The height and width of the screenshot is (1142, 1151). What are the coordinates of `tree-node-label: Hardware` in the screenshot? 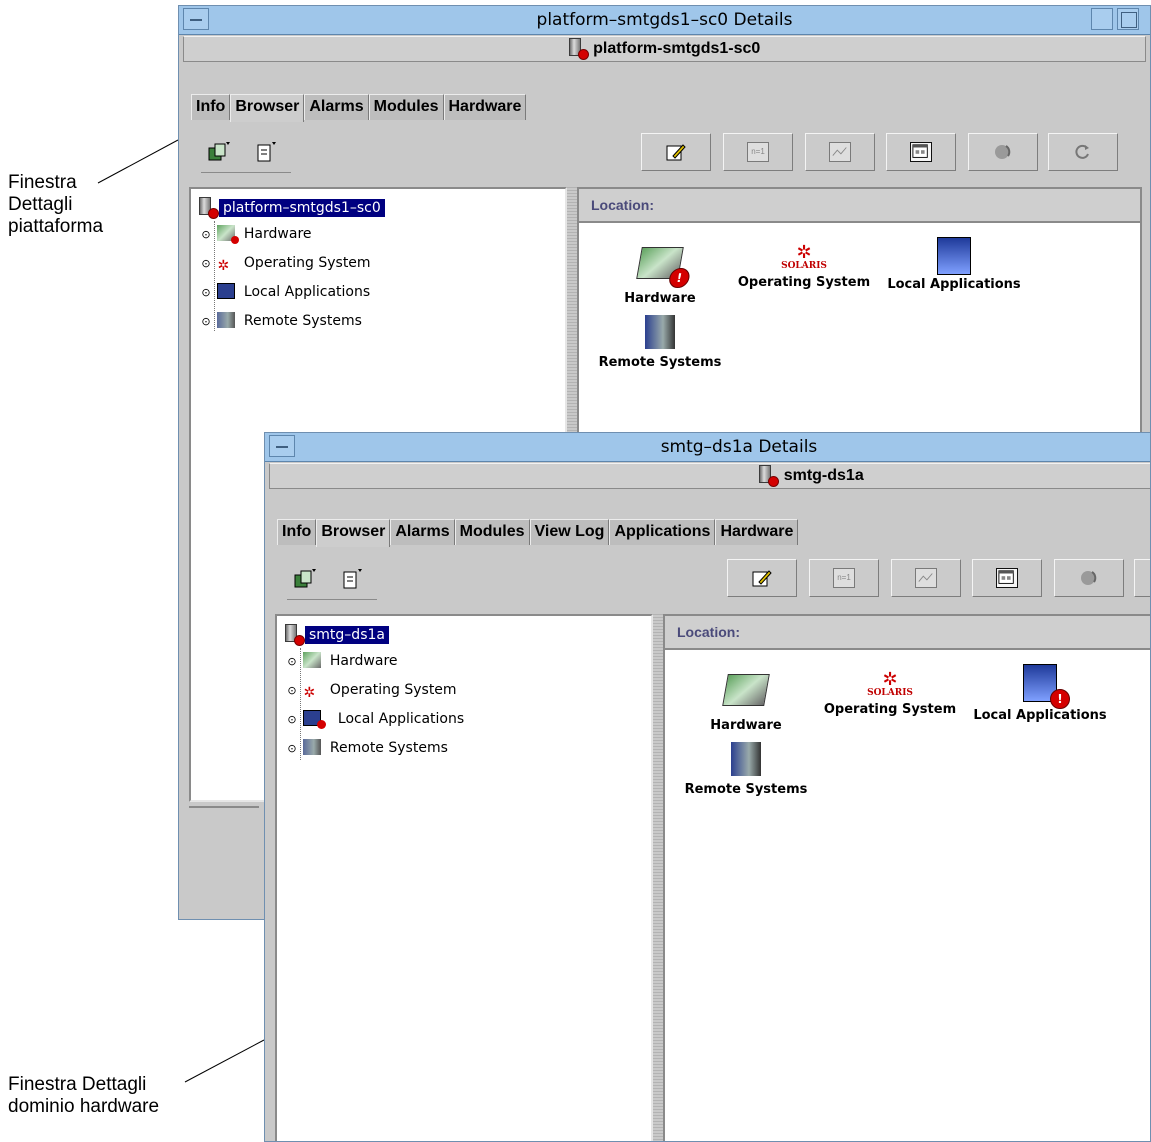 It's located at (277, 234).